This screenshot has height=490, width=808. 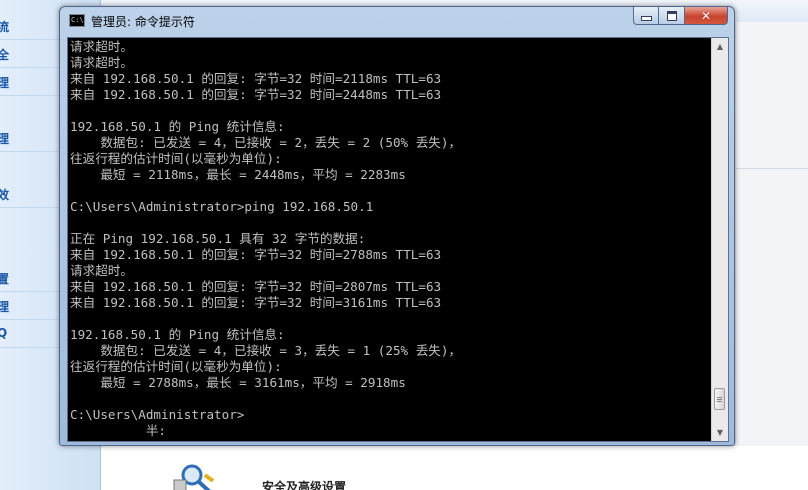 I want to click on maximize-icon, so click(x=671, y=15).